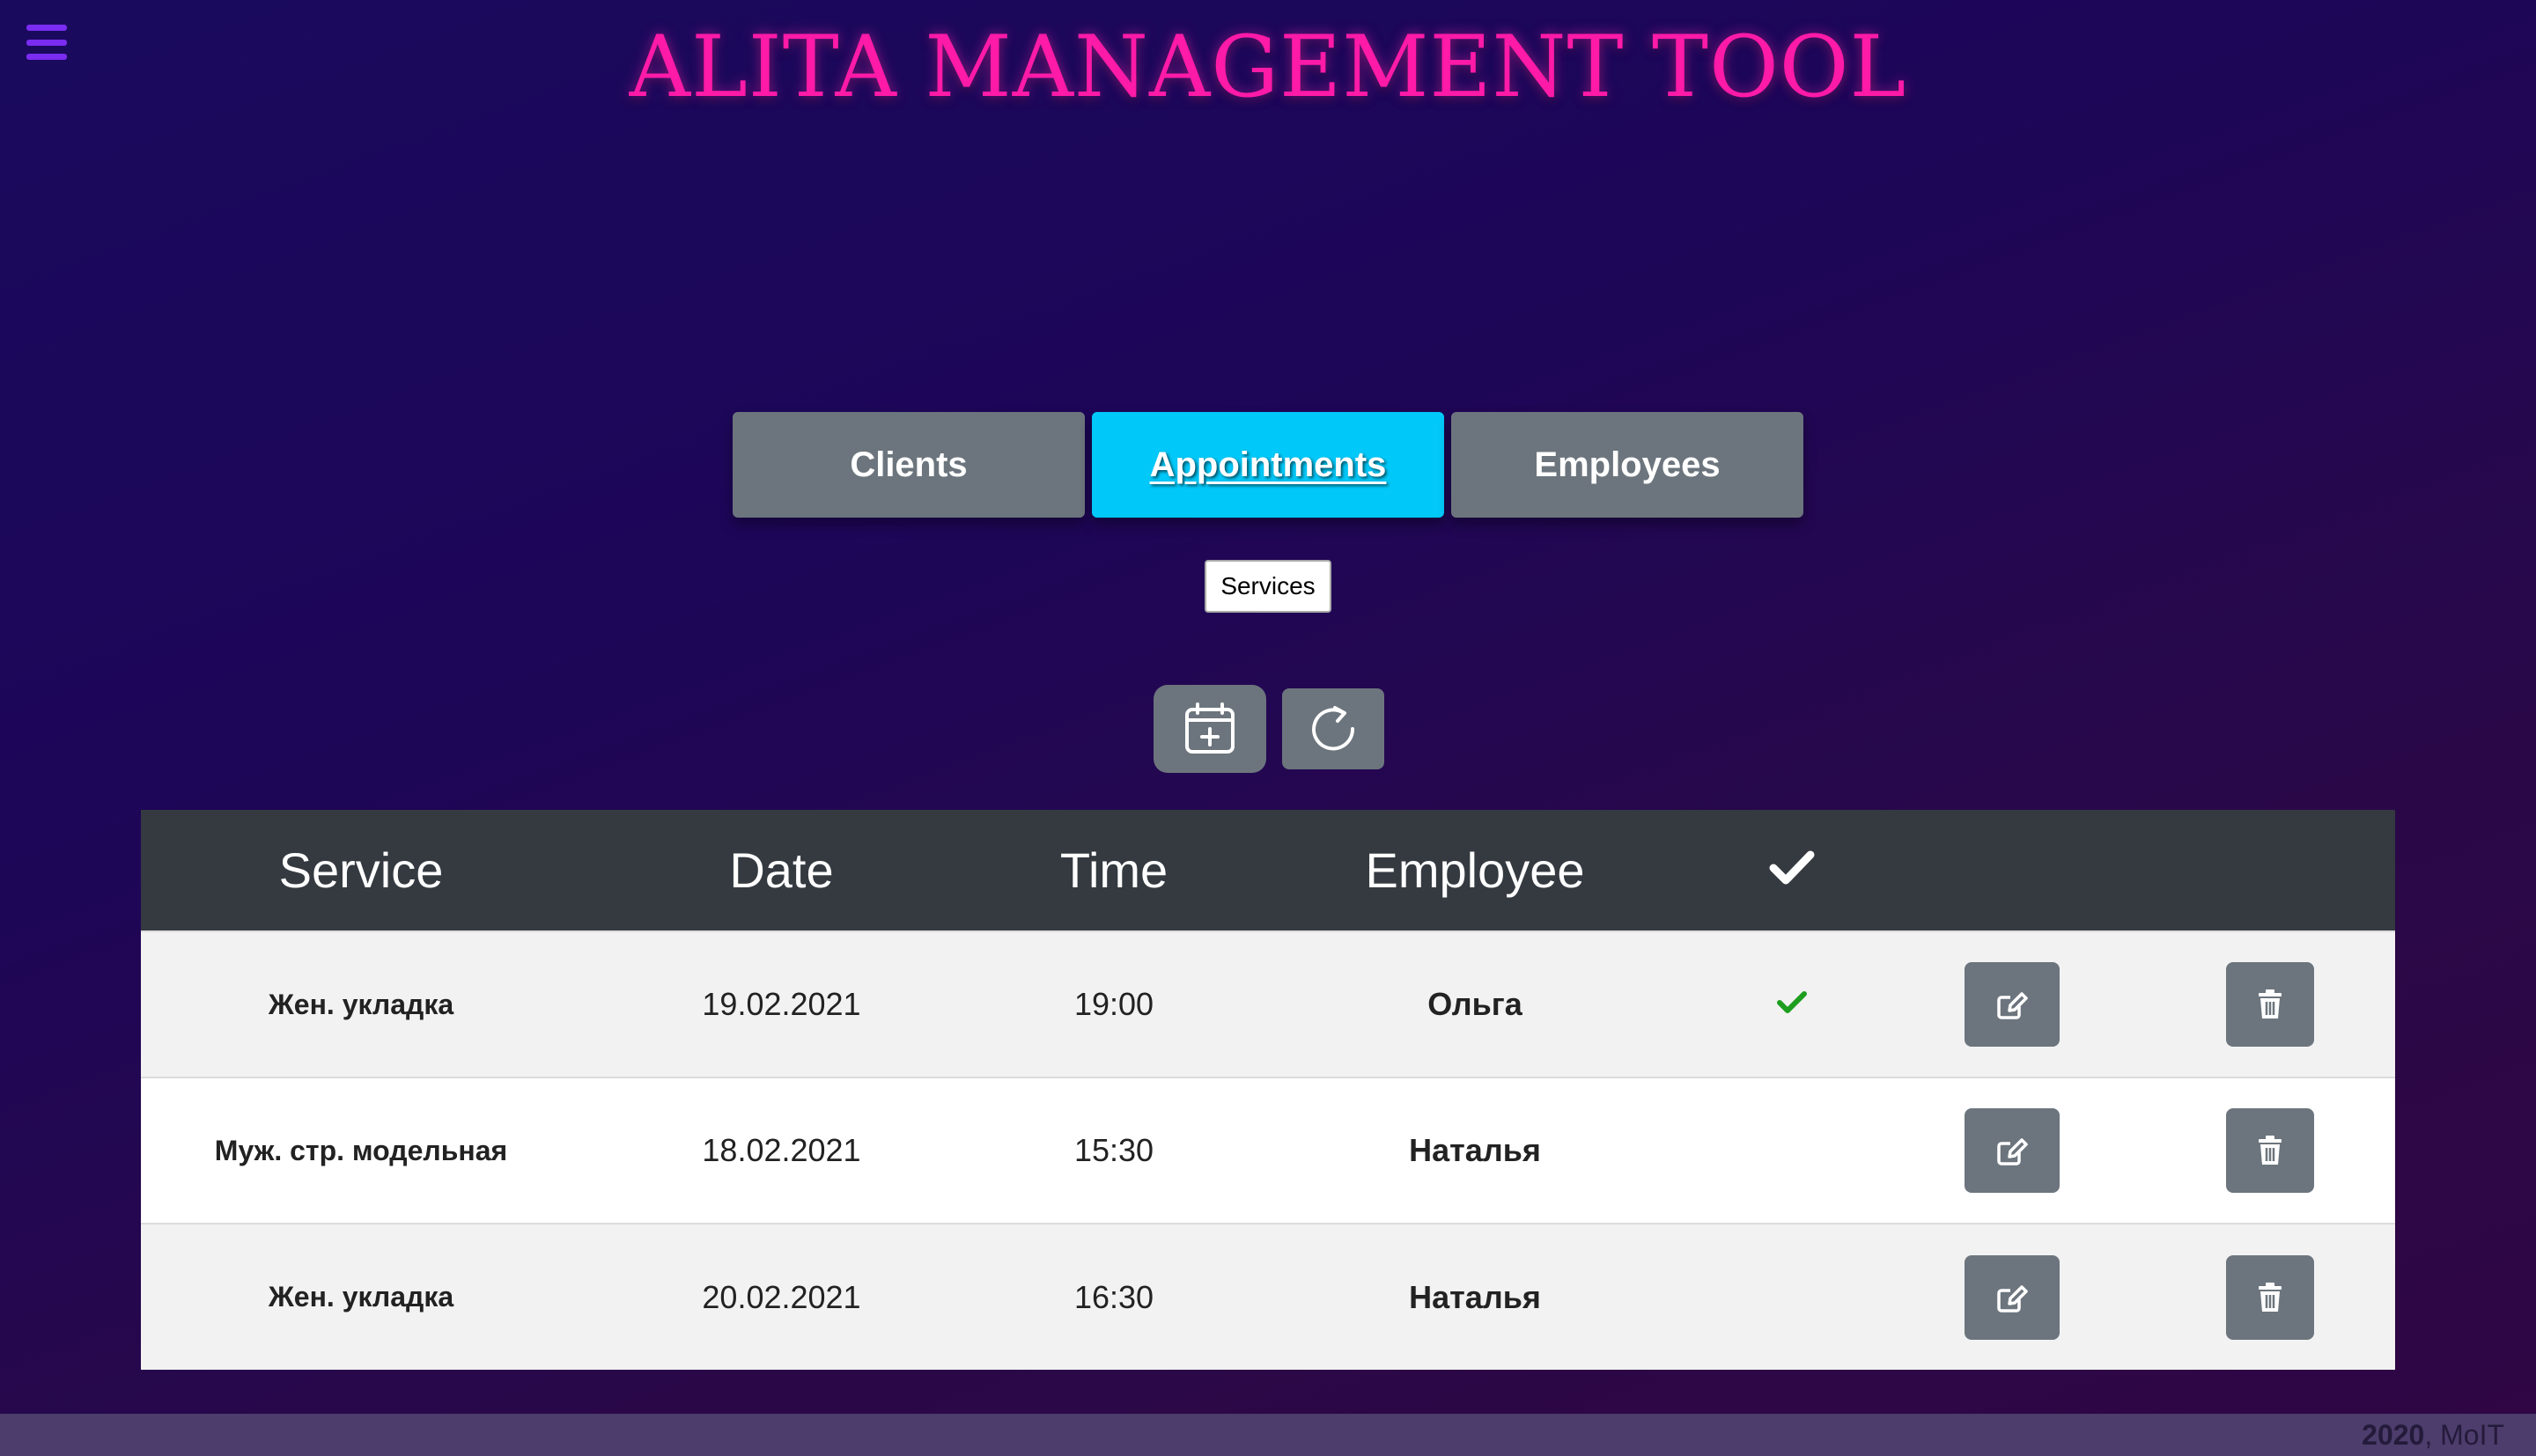 The width and height of the screenshot is (2536, 1456). I want to click on cell-employee: Ольга, so click(1475, 1004).